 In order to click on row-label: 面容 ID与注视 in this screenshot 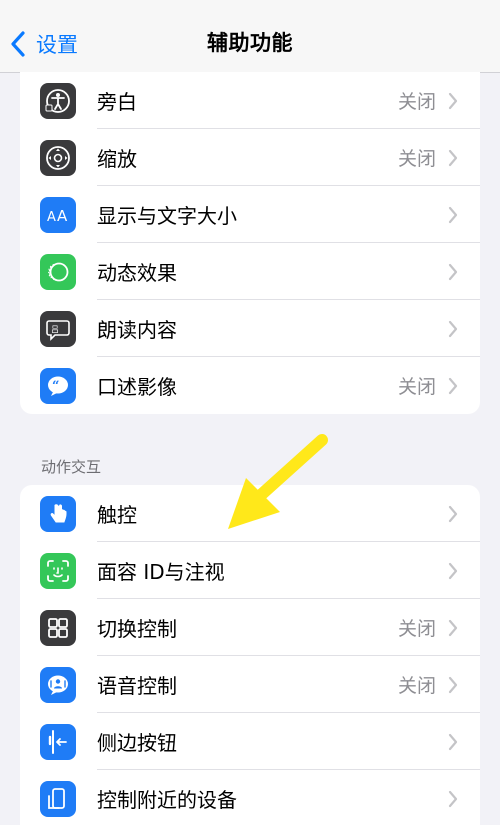, I will do `click(161, 572)`.